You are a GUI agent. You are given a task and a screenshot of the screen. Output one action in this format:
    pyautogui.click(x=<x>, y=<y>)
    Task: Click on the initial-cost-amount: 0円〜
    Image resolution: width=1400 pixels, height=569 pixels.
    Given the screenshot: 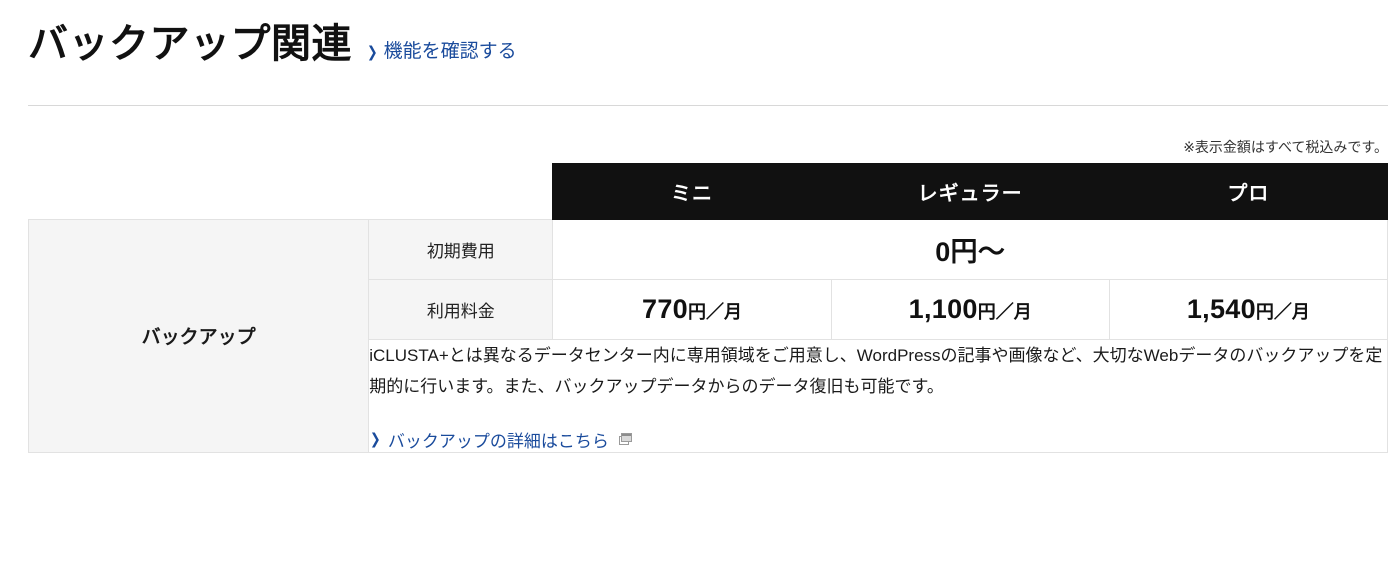 What is the action you would take?
    pyautogui.click(x=970, y=252)
    